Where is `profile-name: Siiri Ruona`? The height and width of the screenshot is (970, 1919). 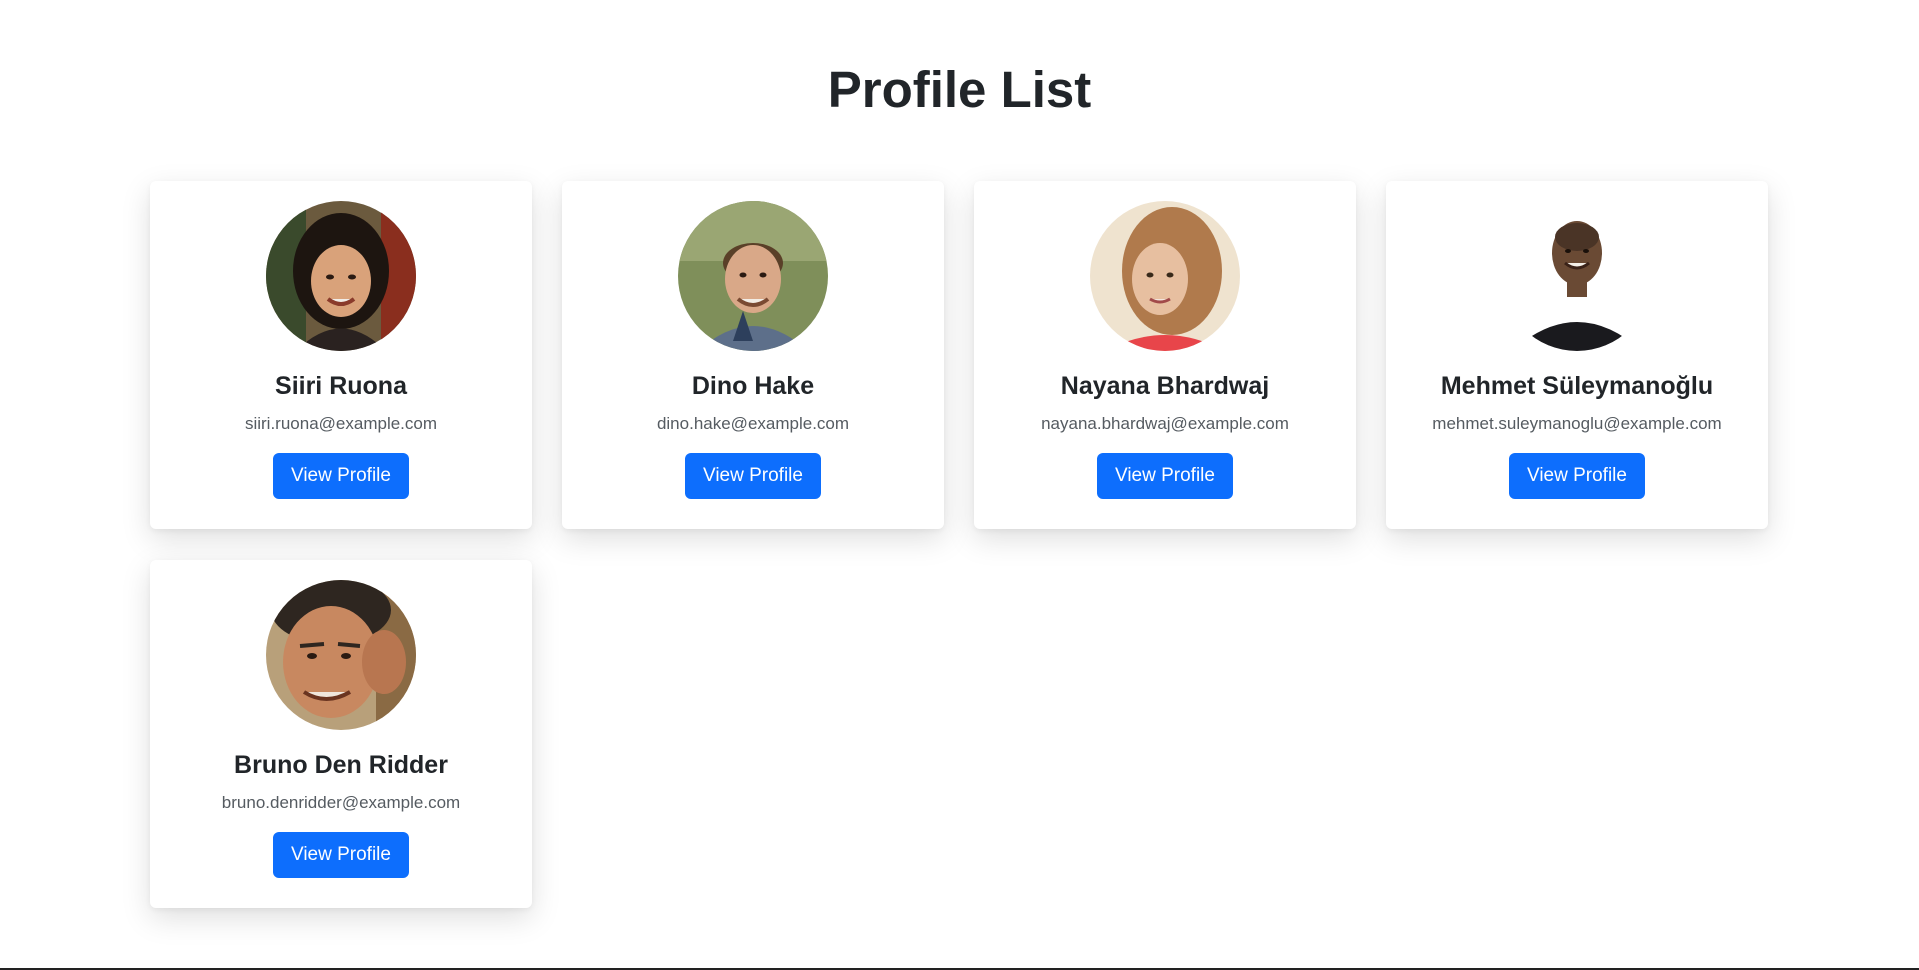
profile-name: Siiri Ruona is located at coordinates (341, 386).